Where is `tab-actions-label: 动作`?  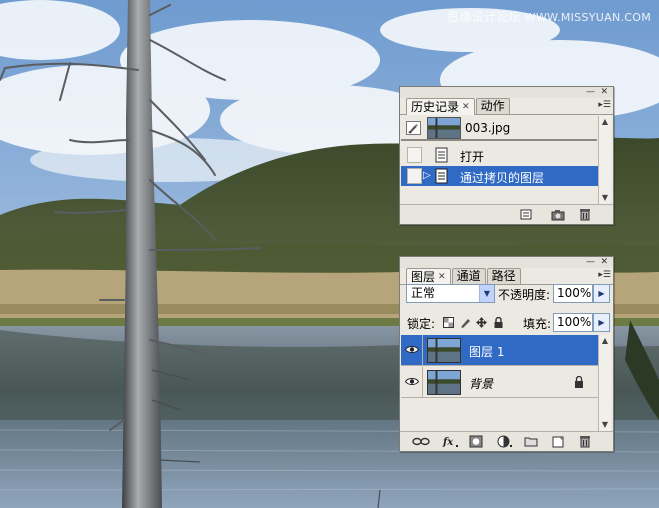
tab-actions-label: 动作 is located at coordinates (492, 106).